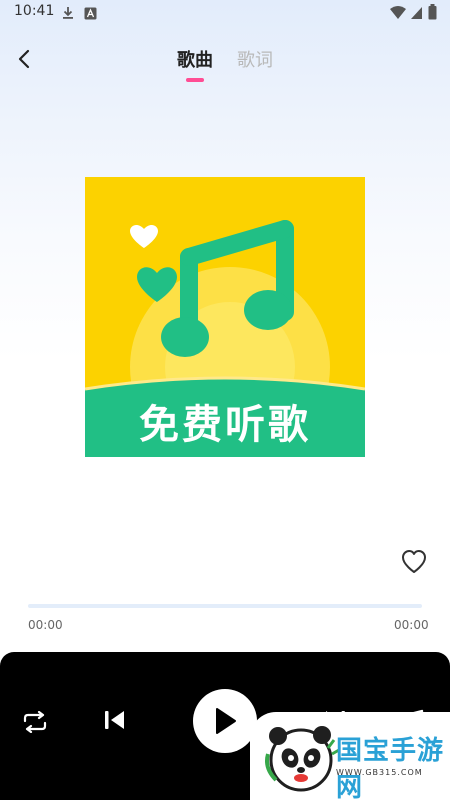 The image size is (450, 800). What do you see at coordinates (225, 13) in the screenshot?
I see `status-bar: 10:41` at bounding box center [225, 13].